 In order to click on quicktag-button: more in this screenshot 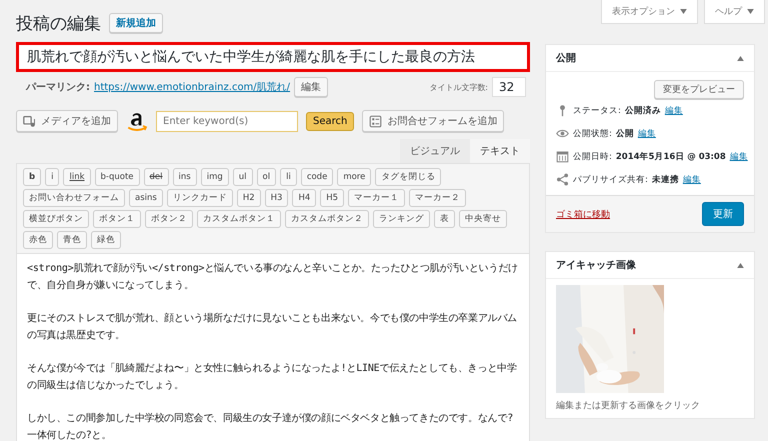, I will do `click(354, 177)`.